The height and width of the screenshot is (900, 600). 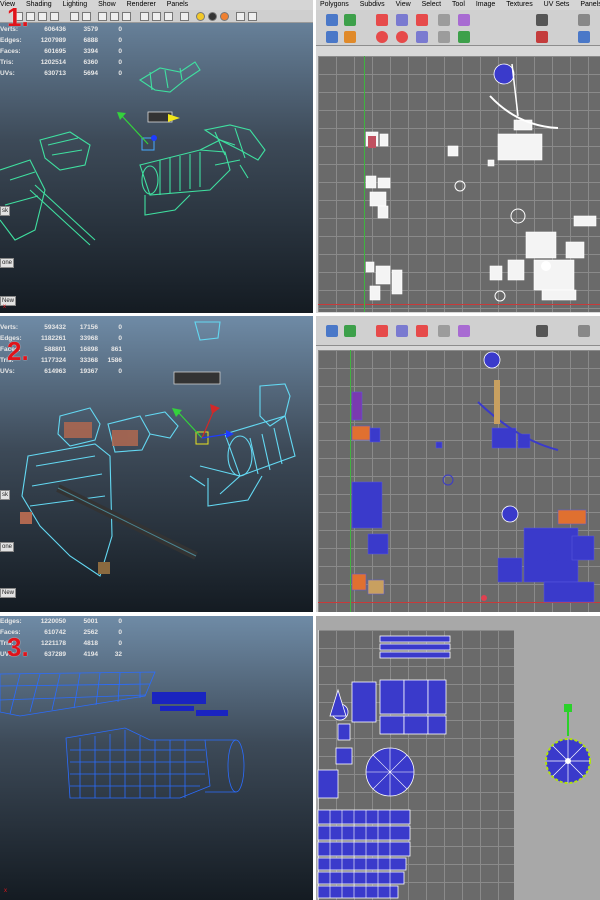 I want to click on menu-subdivs: Subdivs, so click(x=372, y=5).